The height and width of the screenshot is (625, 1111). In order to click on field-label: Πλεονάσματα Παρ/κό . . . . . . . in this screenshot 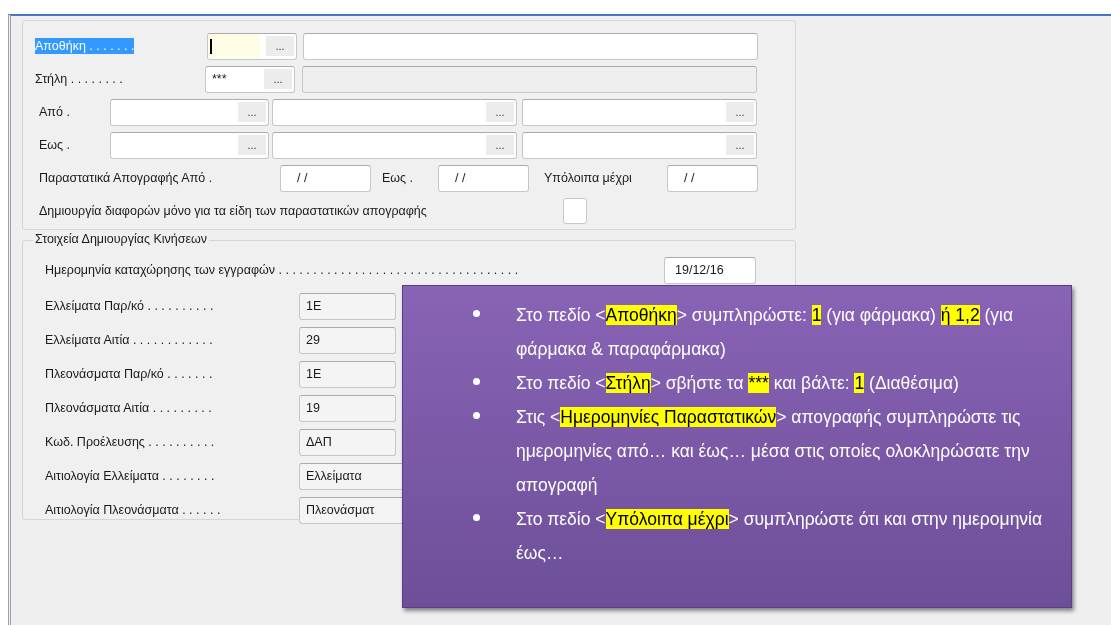, I will do `click(129, 374)`.